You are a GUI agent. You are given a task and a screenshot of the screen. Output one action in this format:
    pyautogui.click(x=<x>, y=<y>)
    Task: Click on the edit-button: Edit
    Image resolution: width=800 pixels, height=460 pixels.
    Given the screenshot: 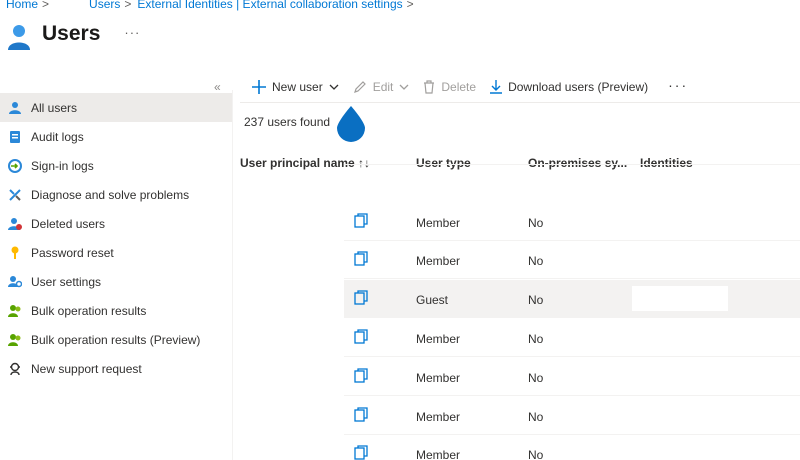 What is the action you would take?
    pyautogui.click(x=381, y=87)
    